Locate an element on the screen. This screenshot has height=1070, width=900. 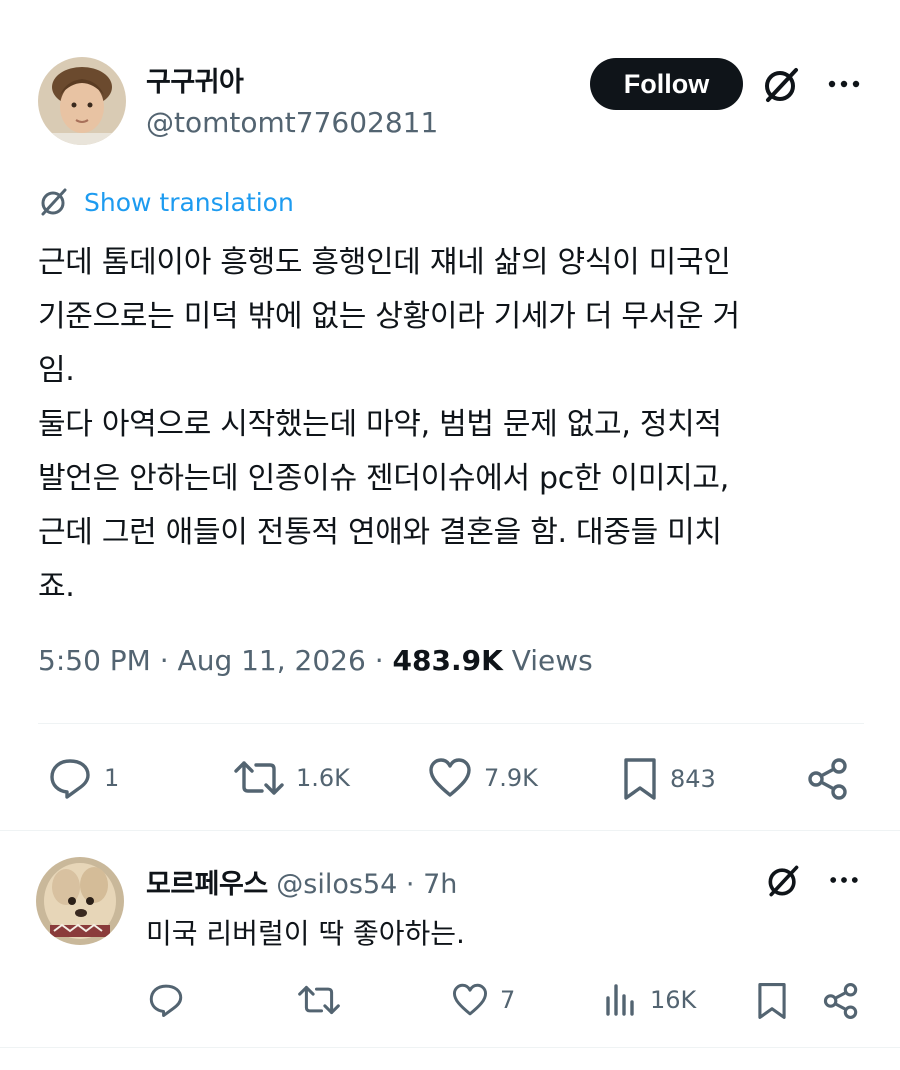
show-translation-link: Show translation is located at coordinates (166, 202).